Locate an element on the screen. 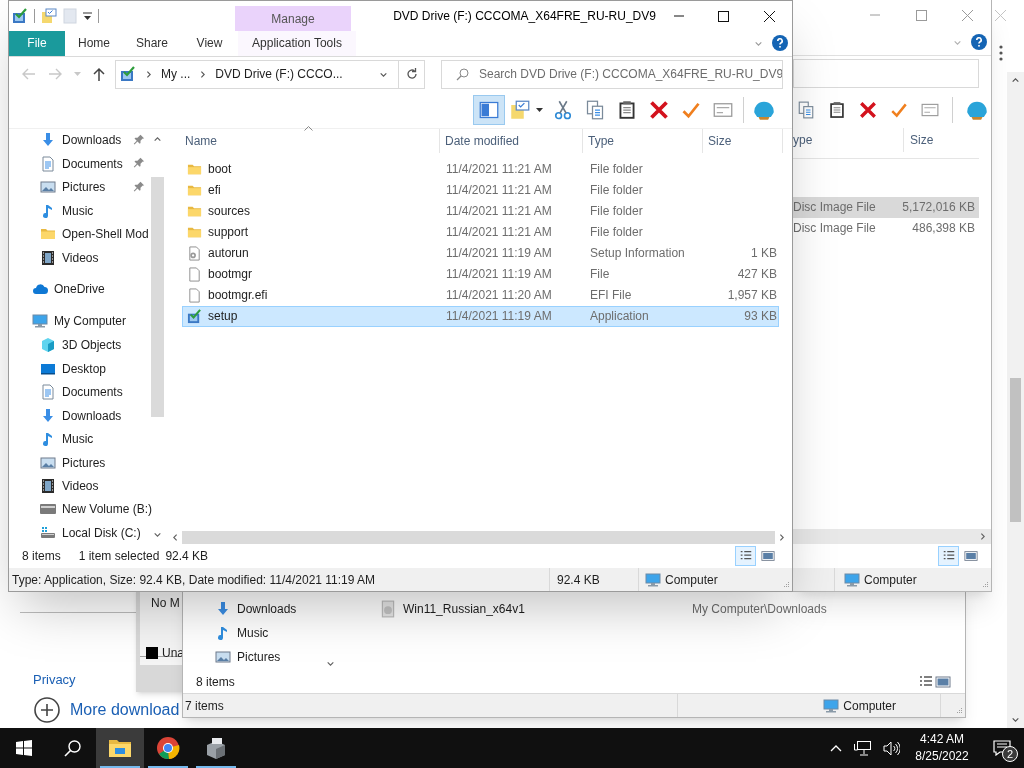  nav-item: My Computer is located at coordinates (79, 321).